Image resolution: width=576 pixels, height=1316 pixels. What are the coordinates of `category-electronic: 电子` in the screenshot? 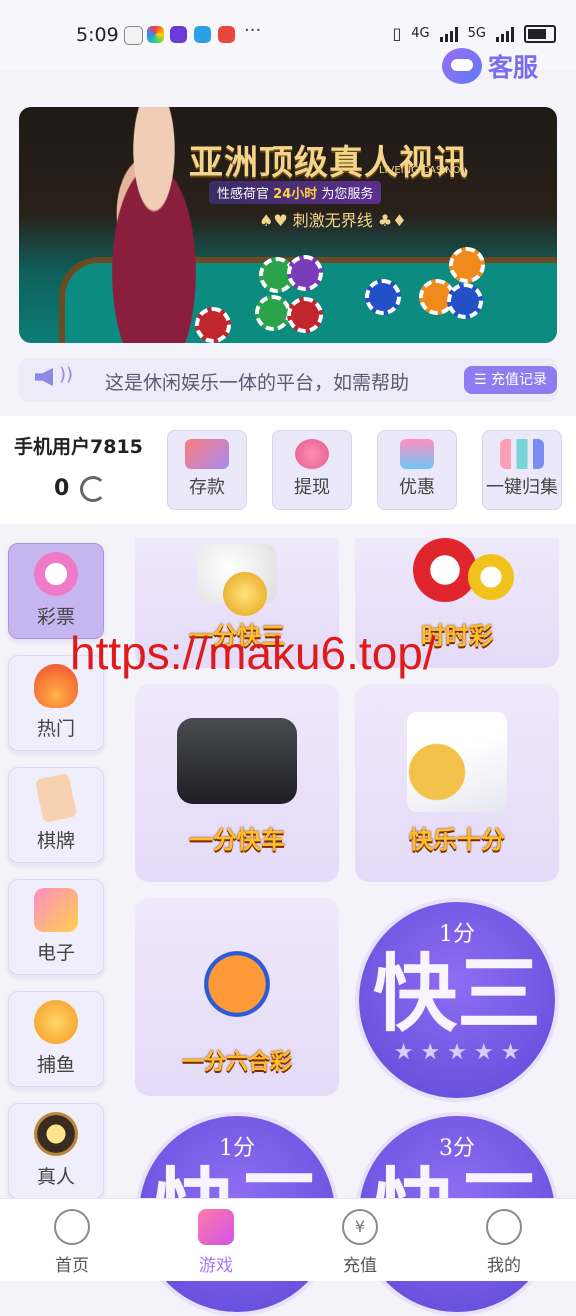 It's located at (56, 927).